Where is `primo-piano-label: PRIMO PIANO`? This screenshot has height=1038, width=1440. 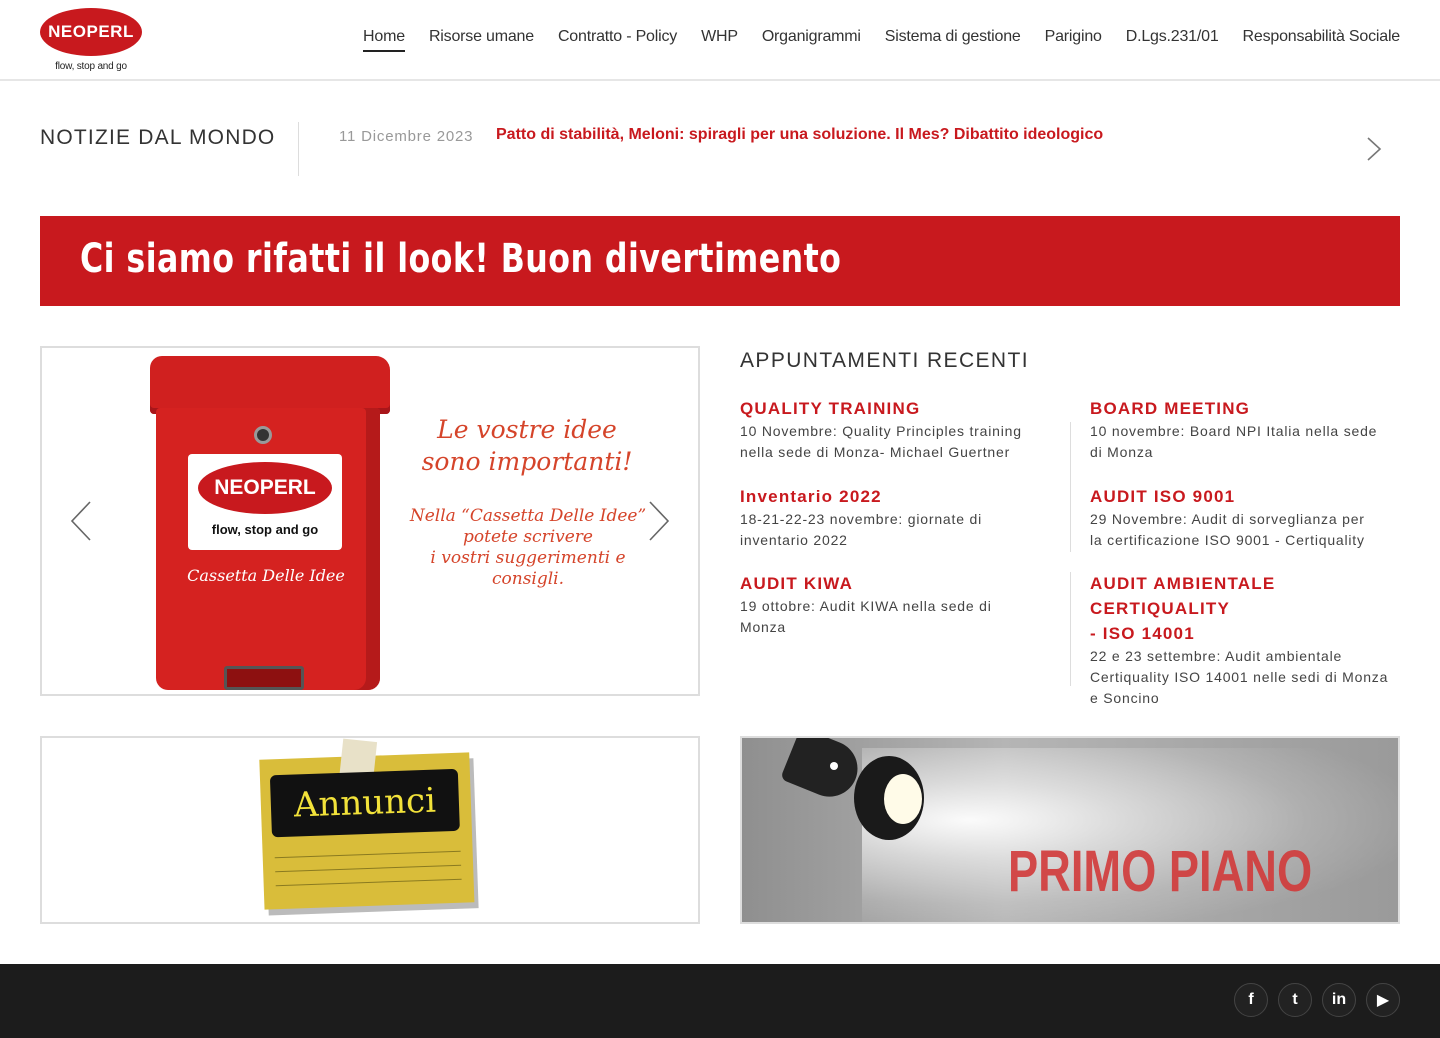
primo-piano-label: PRIMO PIANO is located at coordinates (1160, 871).